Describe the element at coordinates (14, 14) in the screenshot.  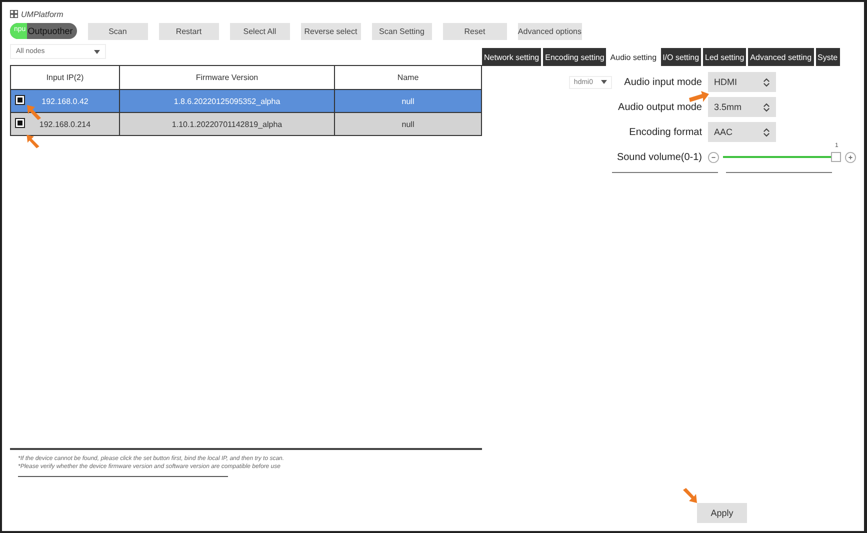
I see `grid-icon` at that location.